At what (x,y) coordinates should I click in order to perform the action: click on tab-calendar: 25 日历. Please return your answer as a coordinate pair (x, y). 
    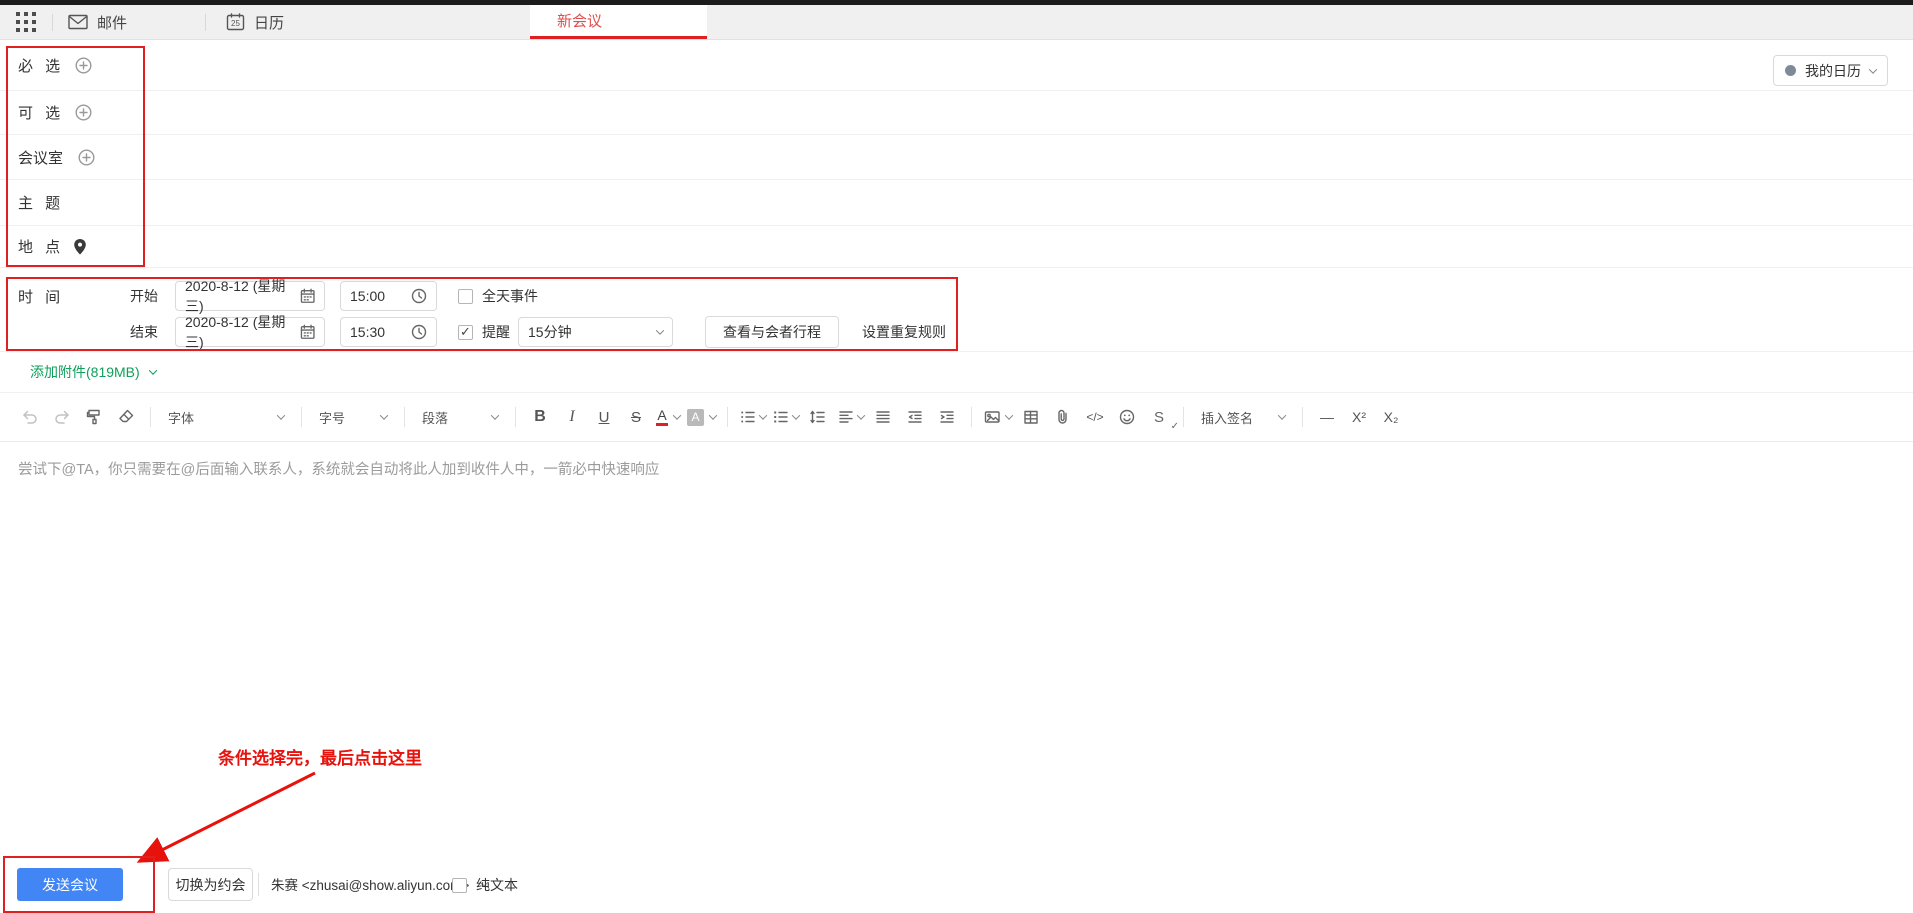
    Looking at the image, I should click on (287, 22).